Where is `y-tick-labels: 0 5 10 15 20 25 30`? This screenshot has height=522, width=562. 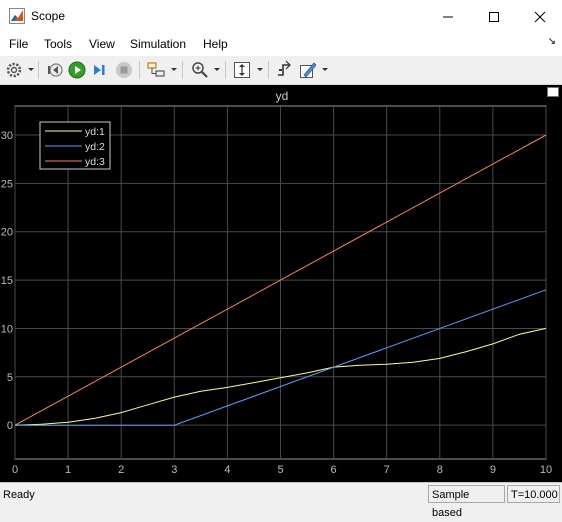 y-tick-labels: 0 5 10 15 20 25 30 is located at coordinates (7, 281).